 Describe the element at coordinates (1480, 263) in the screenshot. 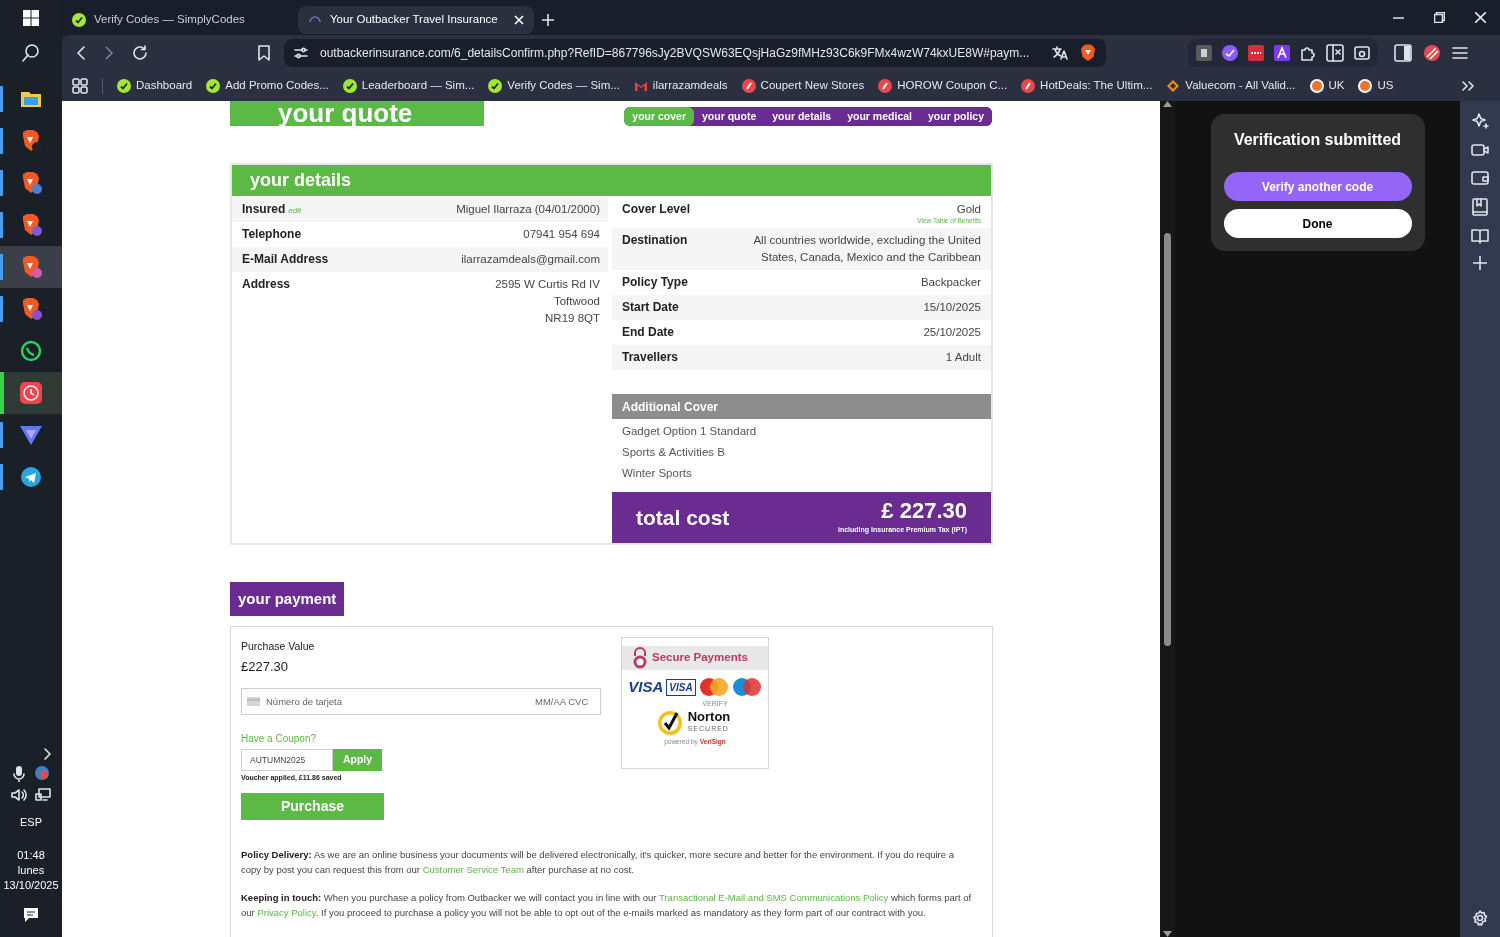

I see `add-icon` at that location.